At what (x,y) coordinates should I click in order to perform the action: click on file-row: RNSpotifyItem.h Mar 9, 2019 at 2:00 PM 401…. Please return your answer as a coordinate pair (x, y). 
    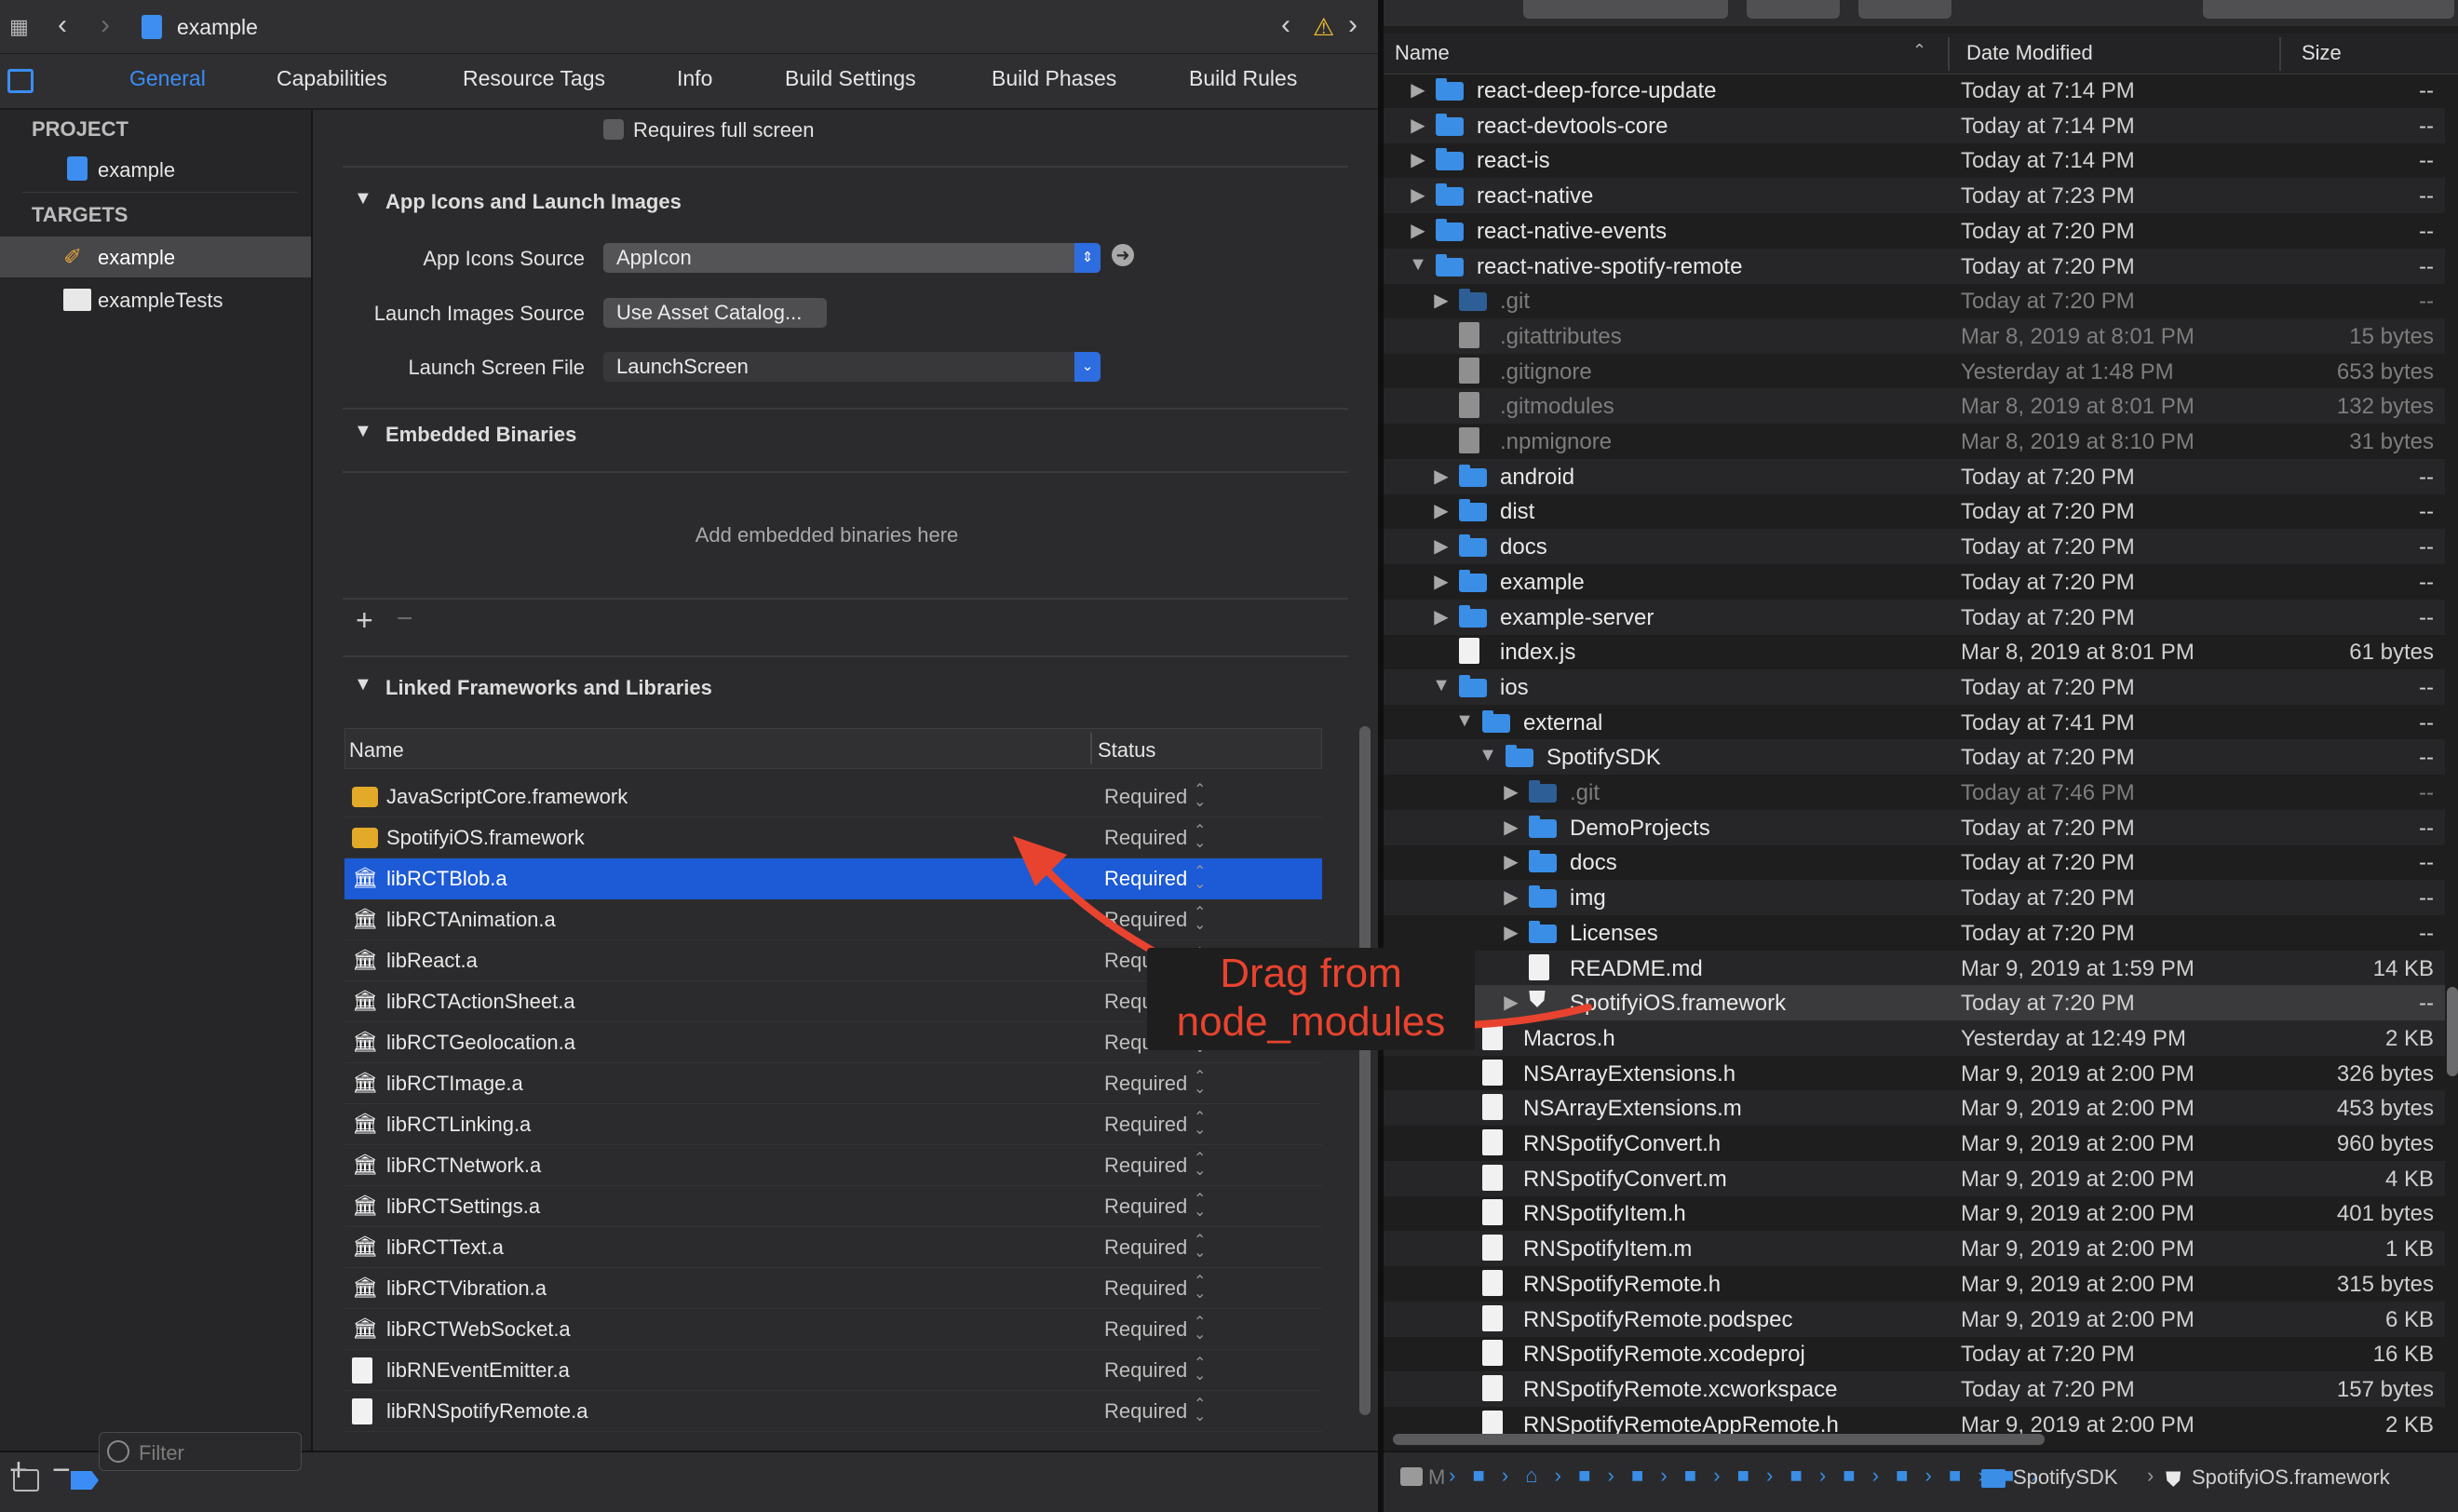
    Looking at the image, I should click on (1914, 1213).